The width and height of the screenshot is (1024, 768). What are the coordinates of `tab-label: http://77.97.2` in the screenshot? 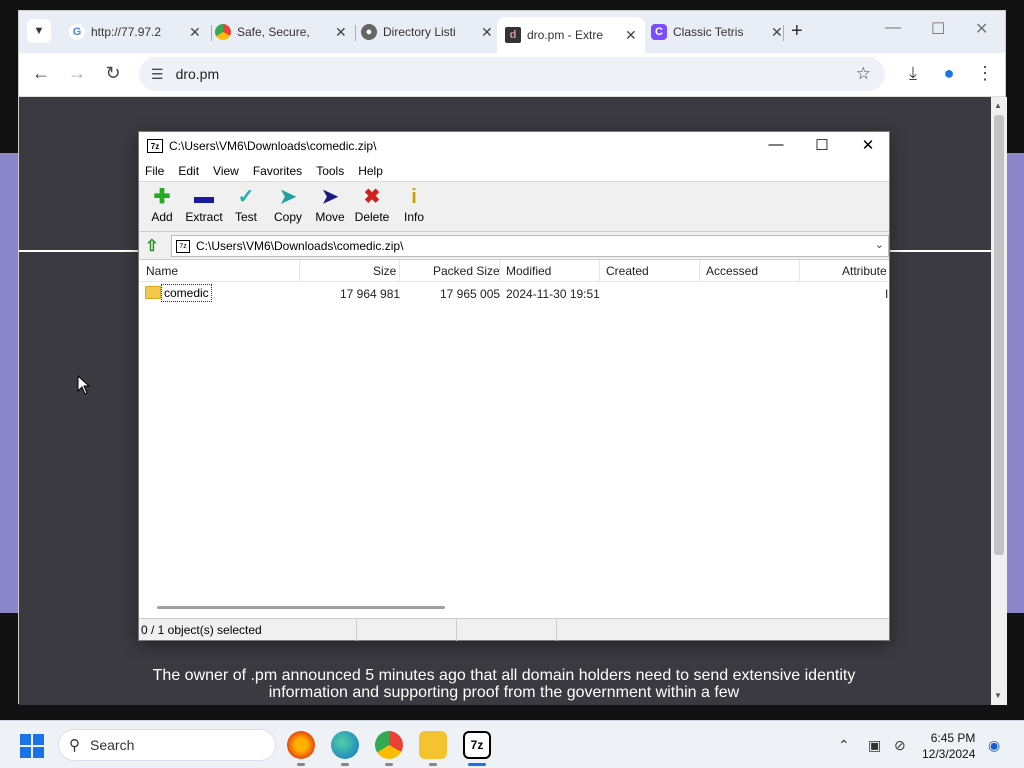 It's located at (126, 32).